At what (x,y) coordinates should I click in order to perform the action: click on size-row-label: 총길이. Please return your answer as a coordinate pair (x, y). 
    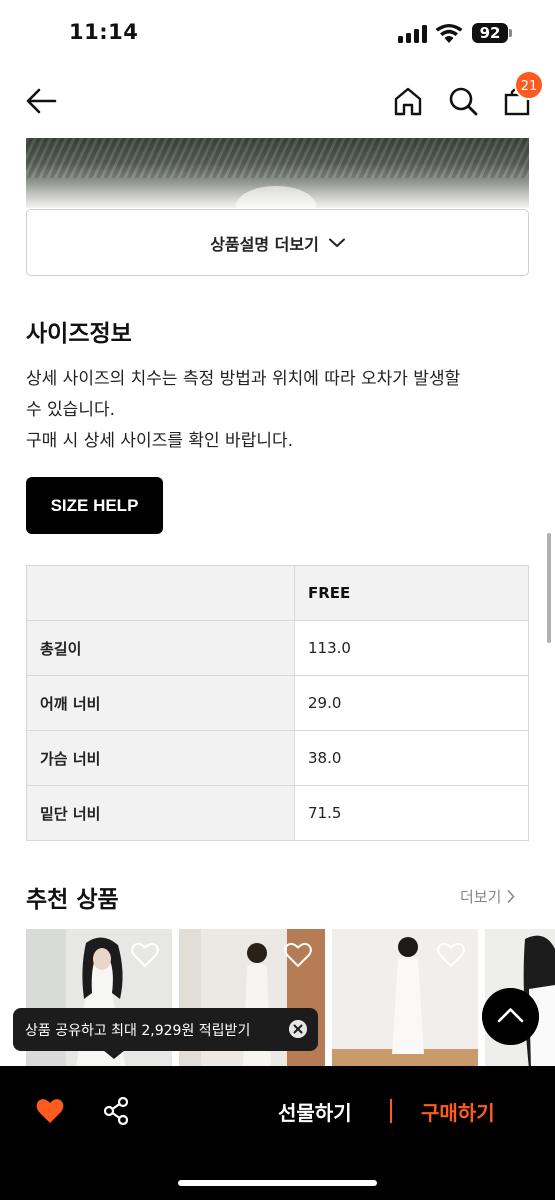
    Looking at the image, I should click on (160, 648).